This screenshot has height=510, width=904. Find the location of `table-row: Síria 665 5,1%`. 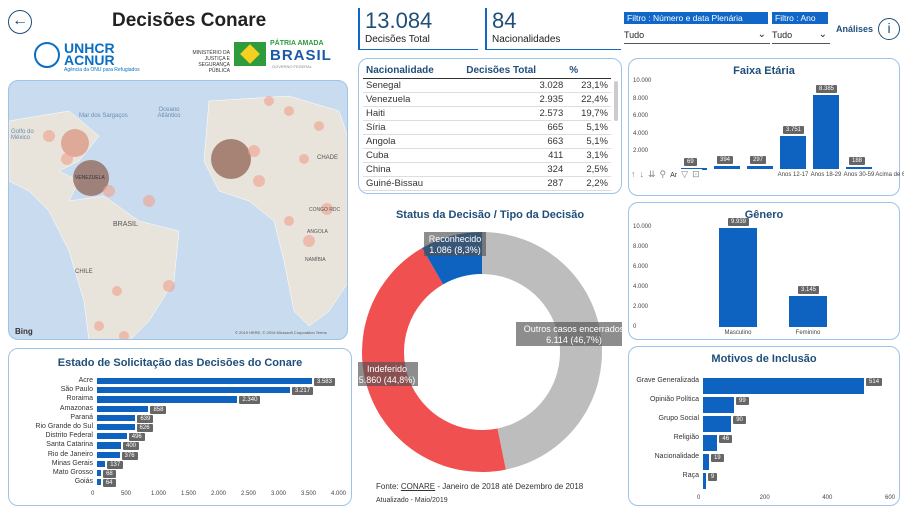

table-row: Síria 665 5,1% is located at coordinates (487, 127).